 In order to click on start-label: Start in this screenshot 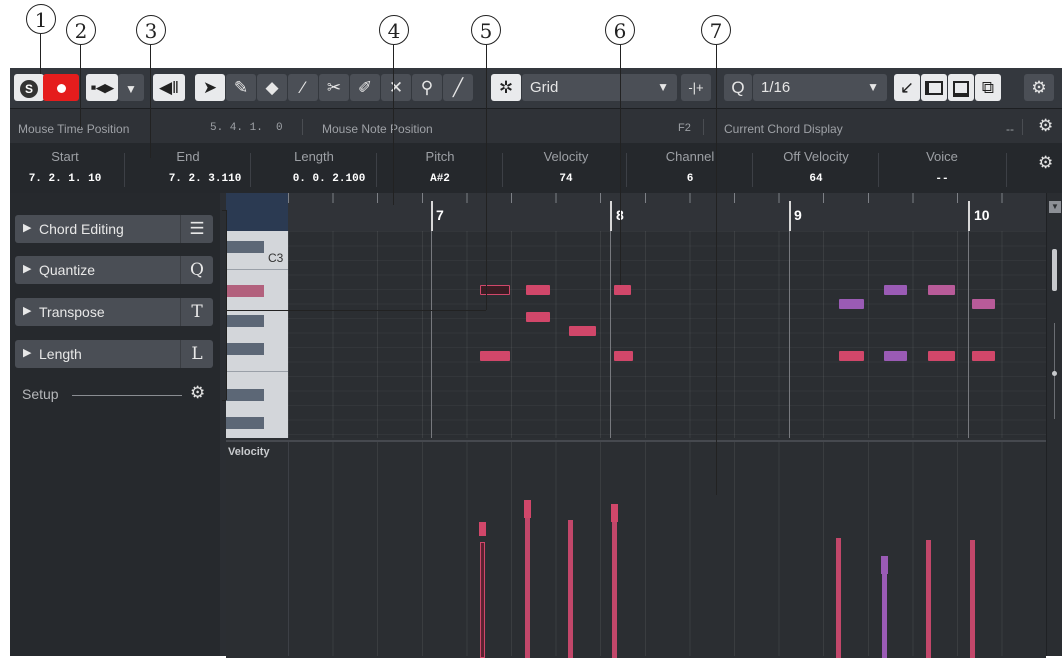, I will do `click(65, 156)`.